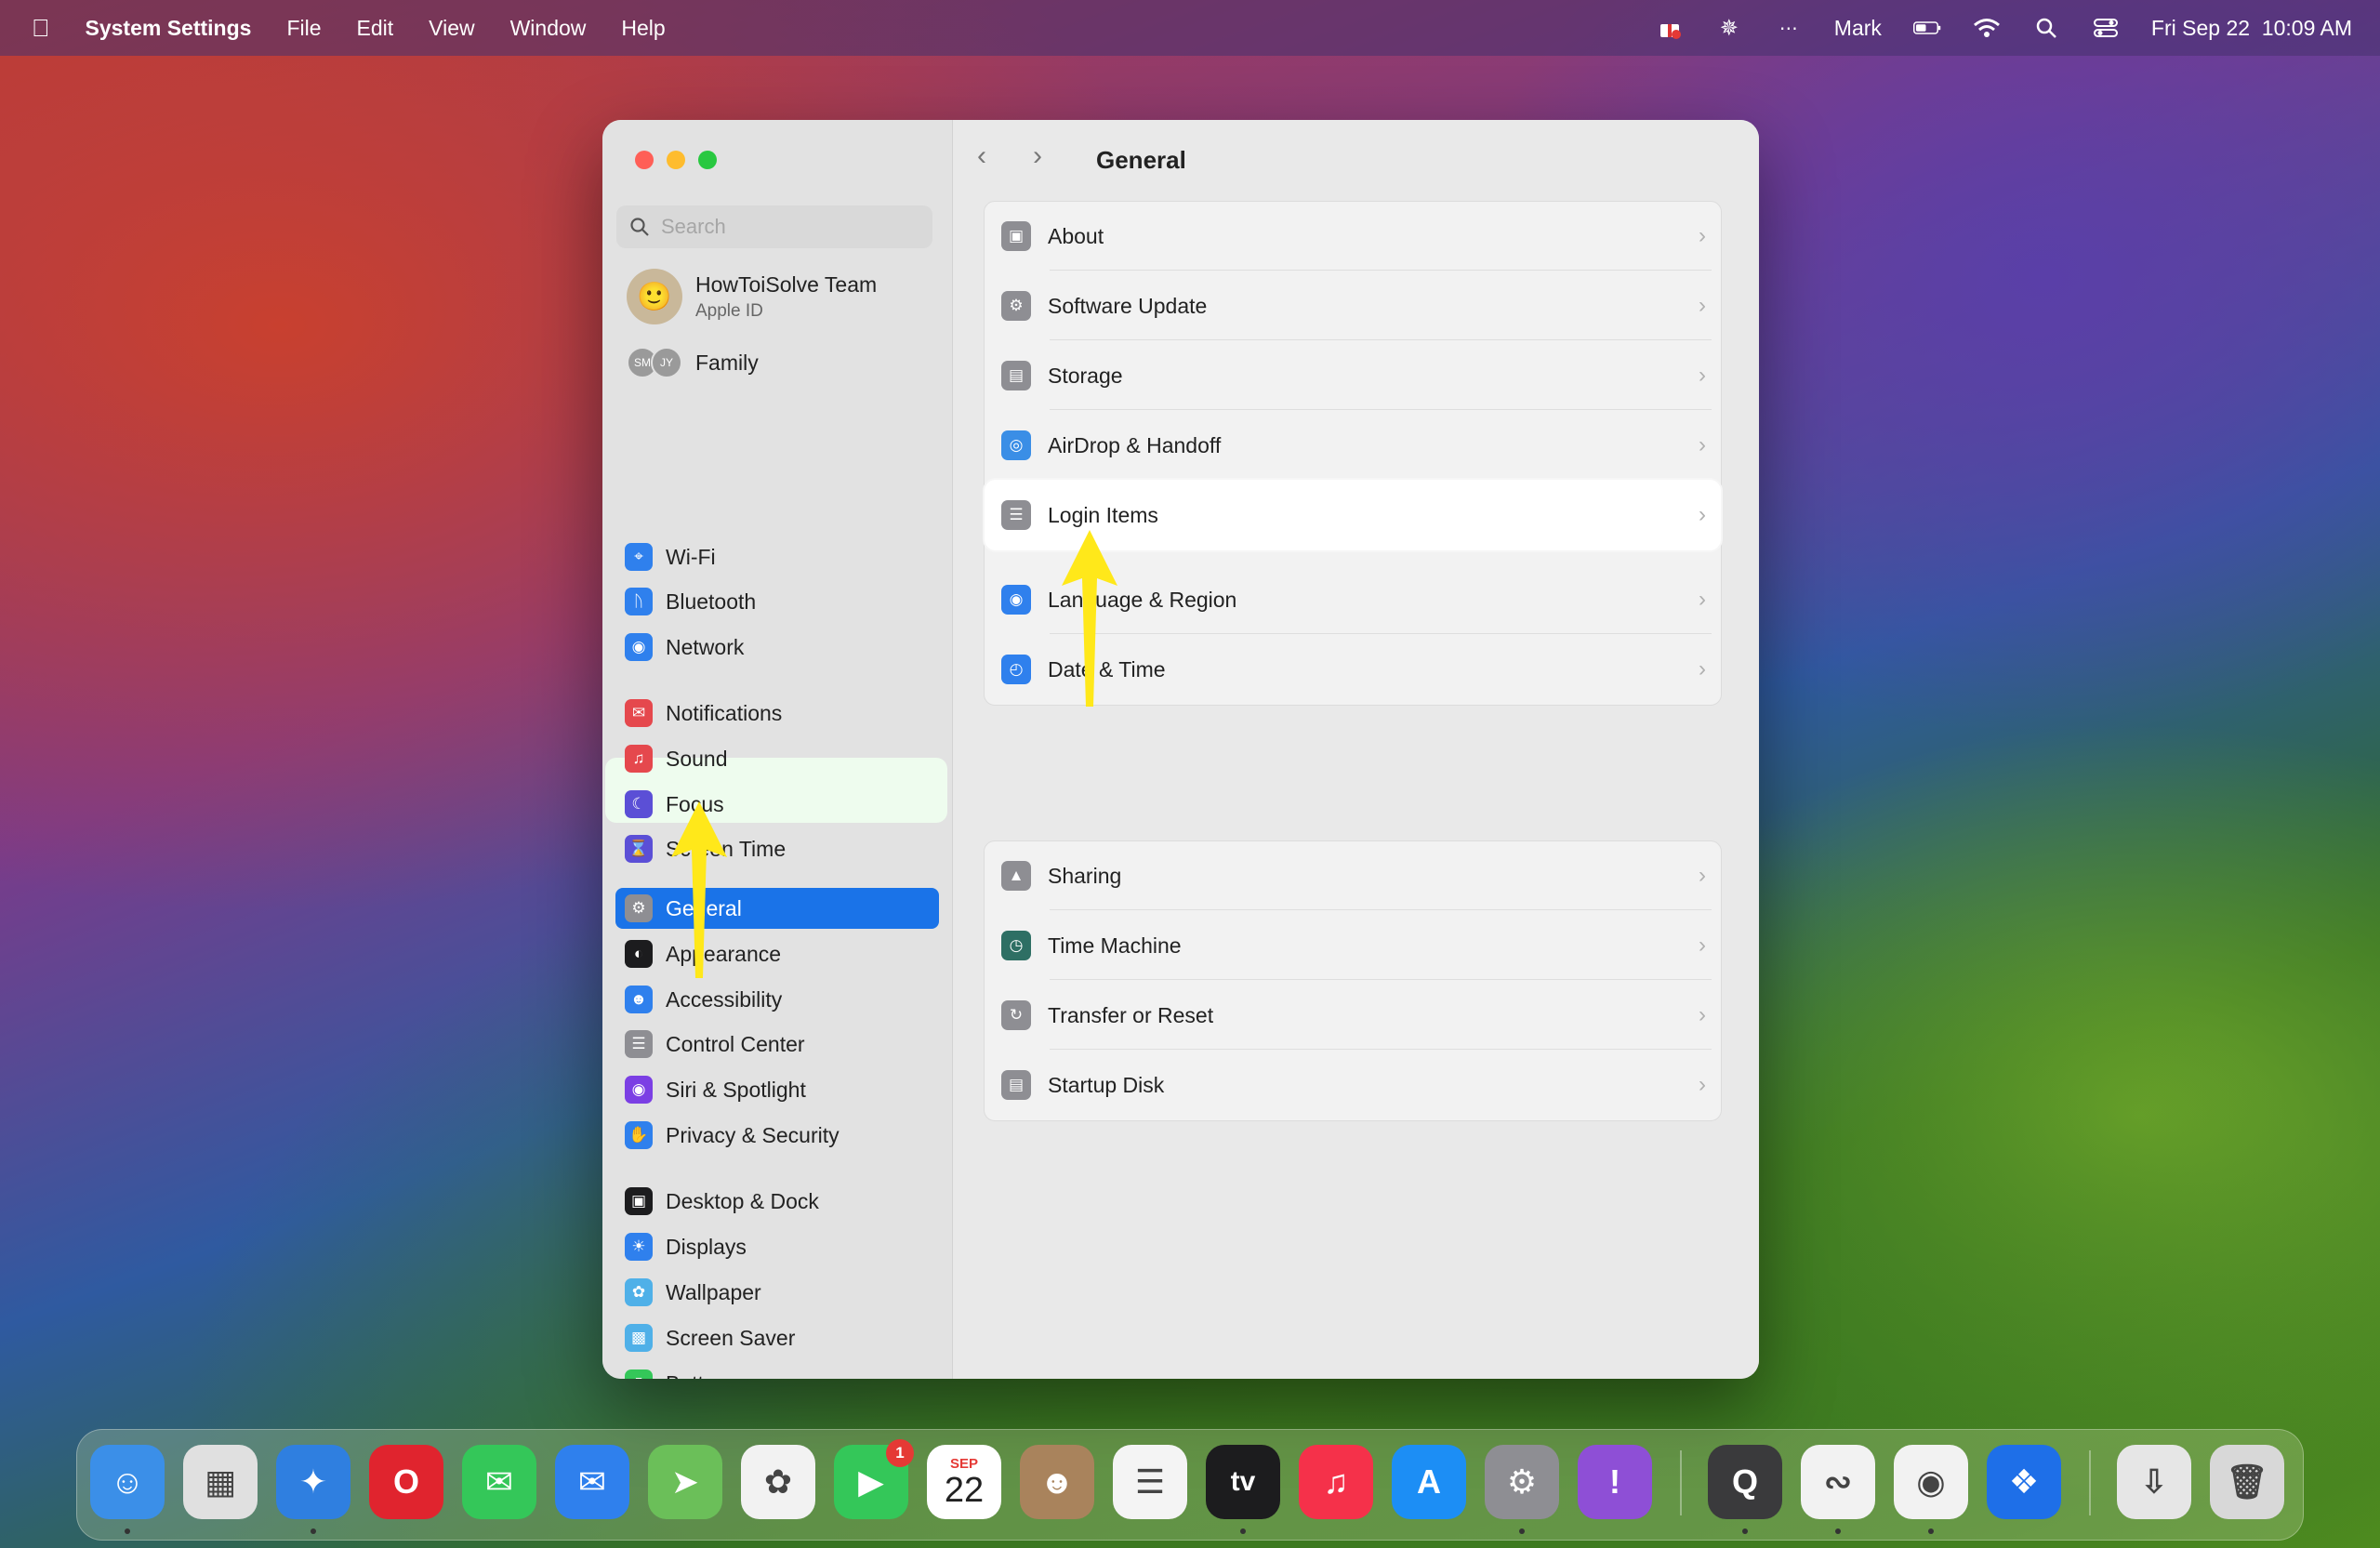  What do you see at coordinates (127, 1482) in the screenshot?
I see `finder-icon: ☺` at bounding box center [127, 1482].